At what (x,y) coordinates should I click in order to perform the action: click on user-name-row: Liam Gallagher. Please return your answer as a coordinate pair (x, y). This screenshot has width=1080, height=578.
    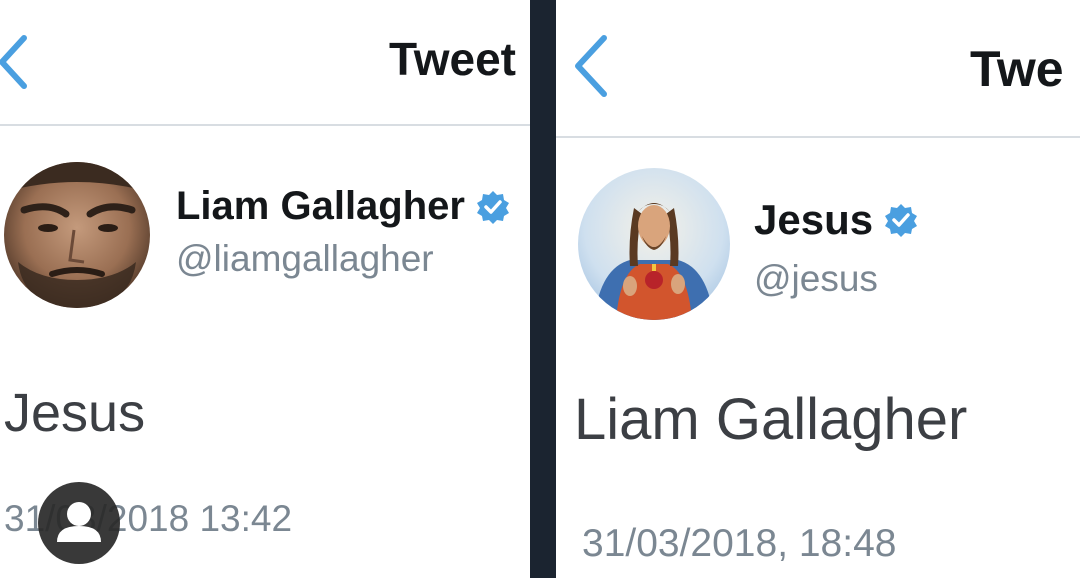
    Looking at the image, I should click on (343, 206).